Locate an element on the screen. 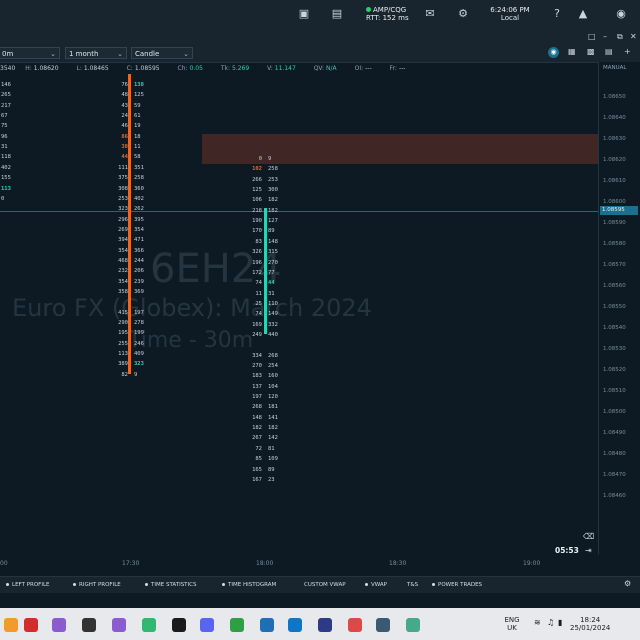 This screenshot has height=640, width=640. tab-vwap: VWAP is located at coordinates (376, 585).